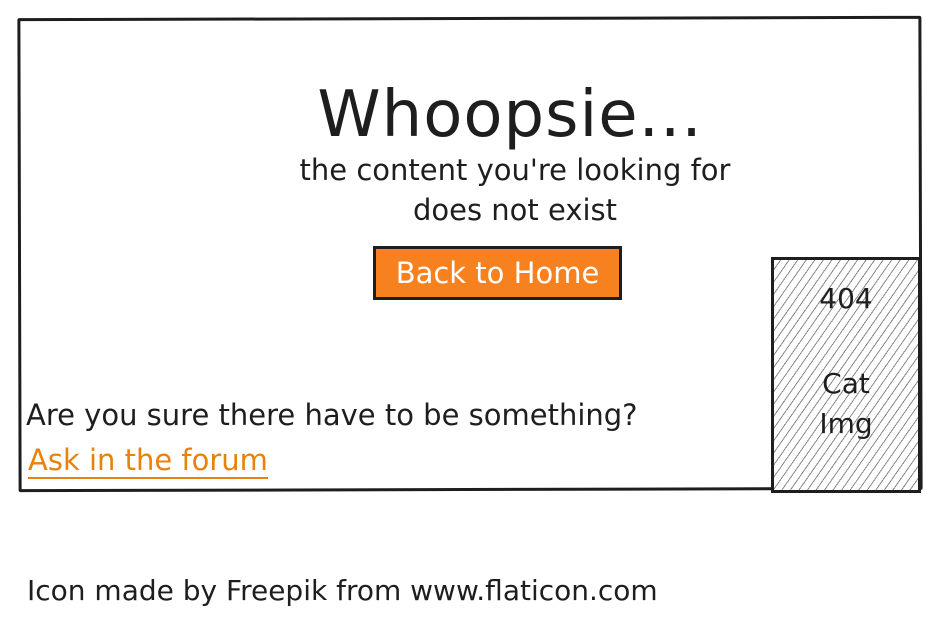  Describe the element at coordinates (148, 461) in the screenshot. I see `ask-in-forum-link: Ask in the forum` at that location.